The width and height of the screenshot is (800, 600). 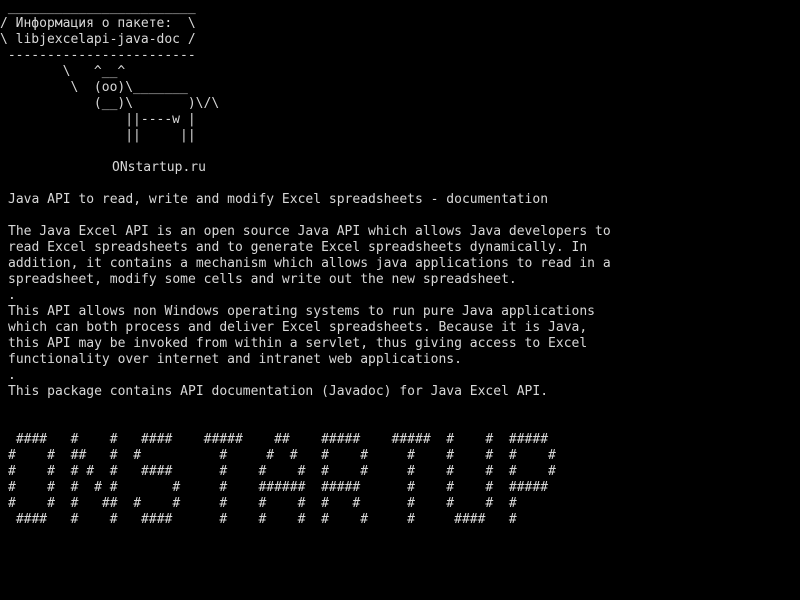 I want to click on cowsay-bubble-bottom: ------------------------, so click(x=98, y=55).